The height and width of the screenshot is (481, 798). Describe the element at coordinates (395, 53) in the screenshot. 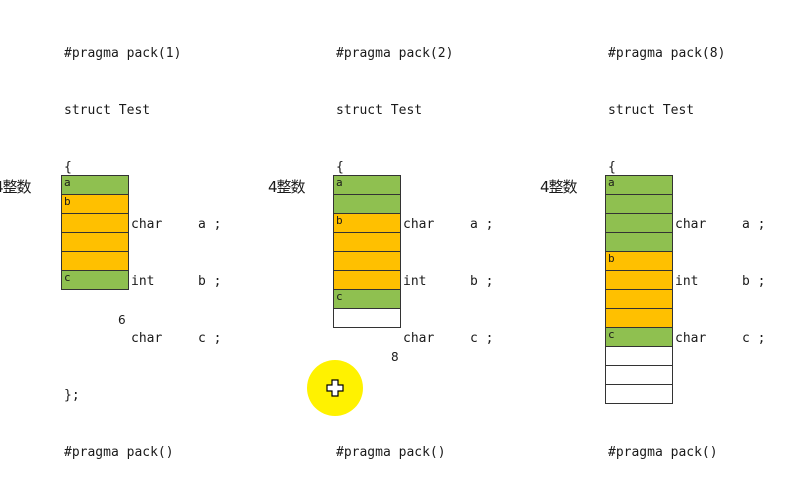

I see `pragma-line: #pragma pack(2)` at that location.